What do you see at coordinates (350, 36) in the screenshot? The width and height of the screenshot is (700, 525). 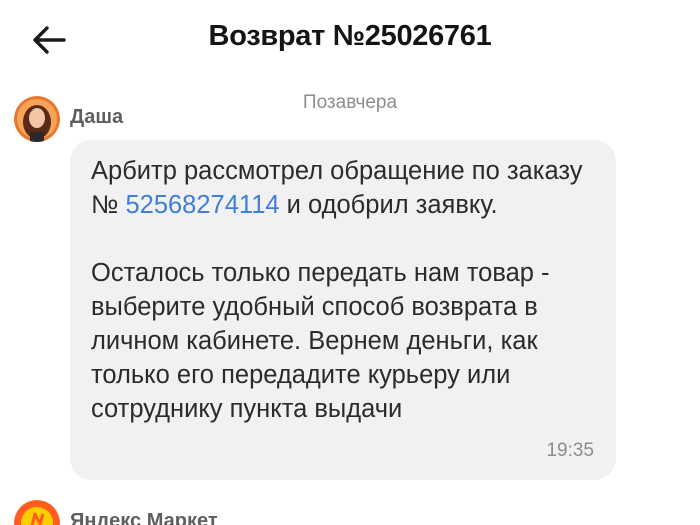 I see `page-title: Возврат №25026761` at bounding box center [350, 36].